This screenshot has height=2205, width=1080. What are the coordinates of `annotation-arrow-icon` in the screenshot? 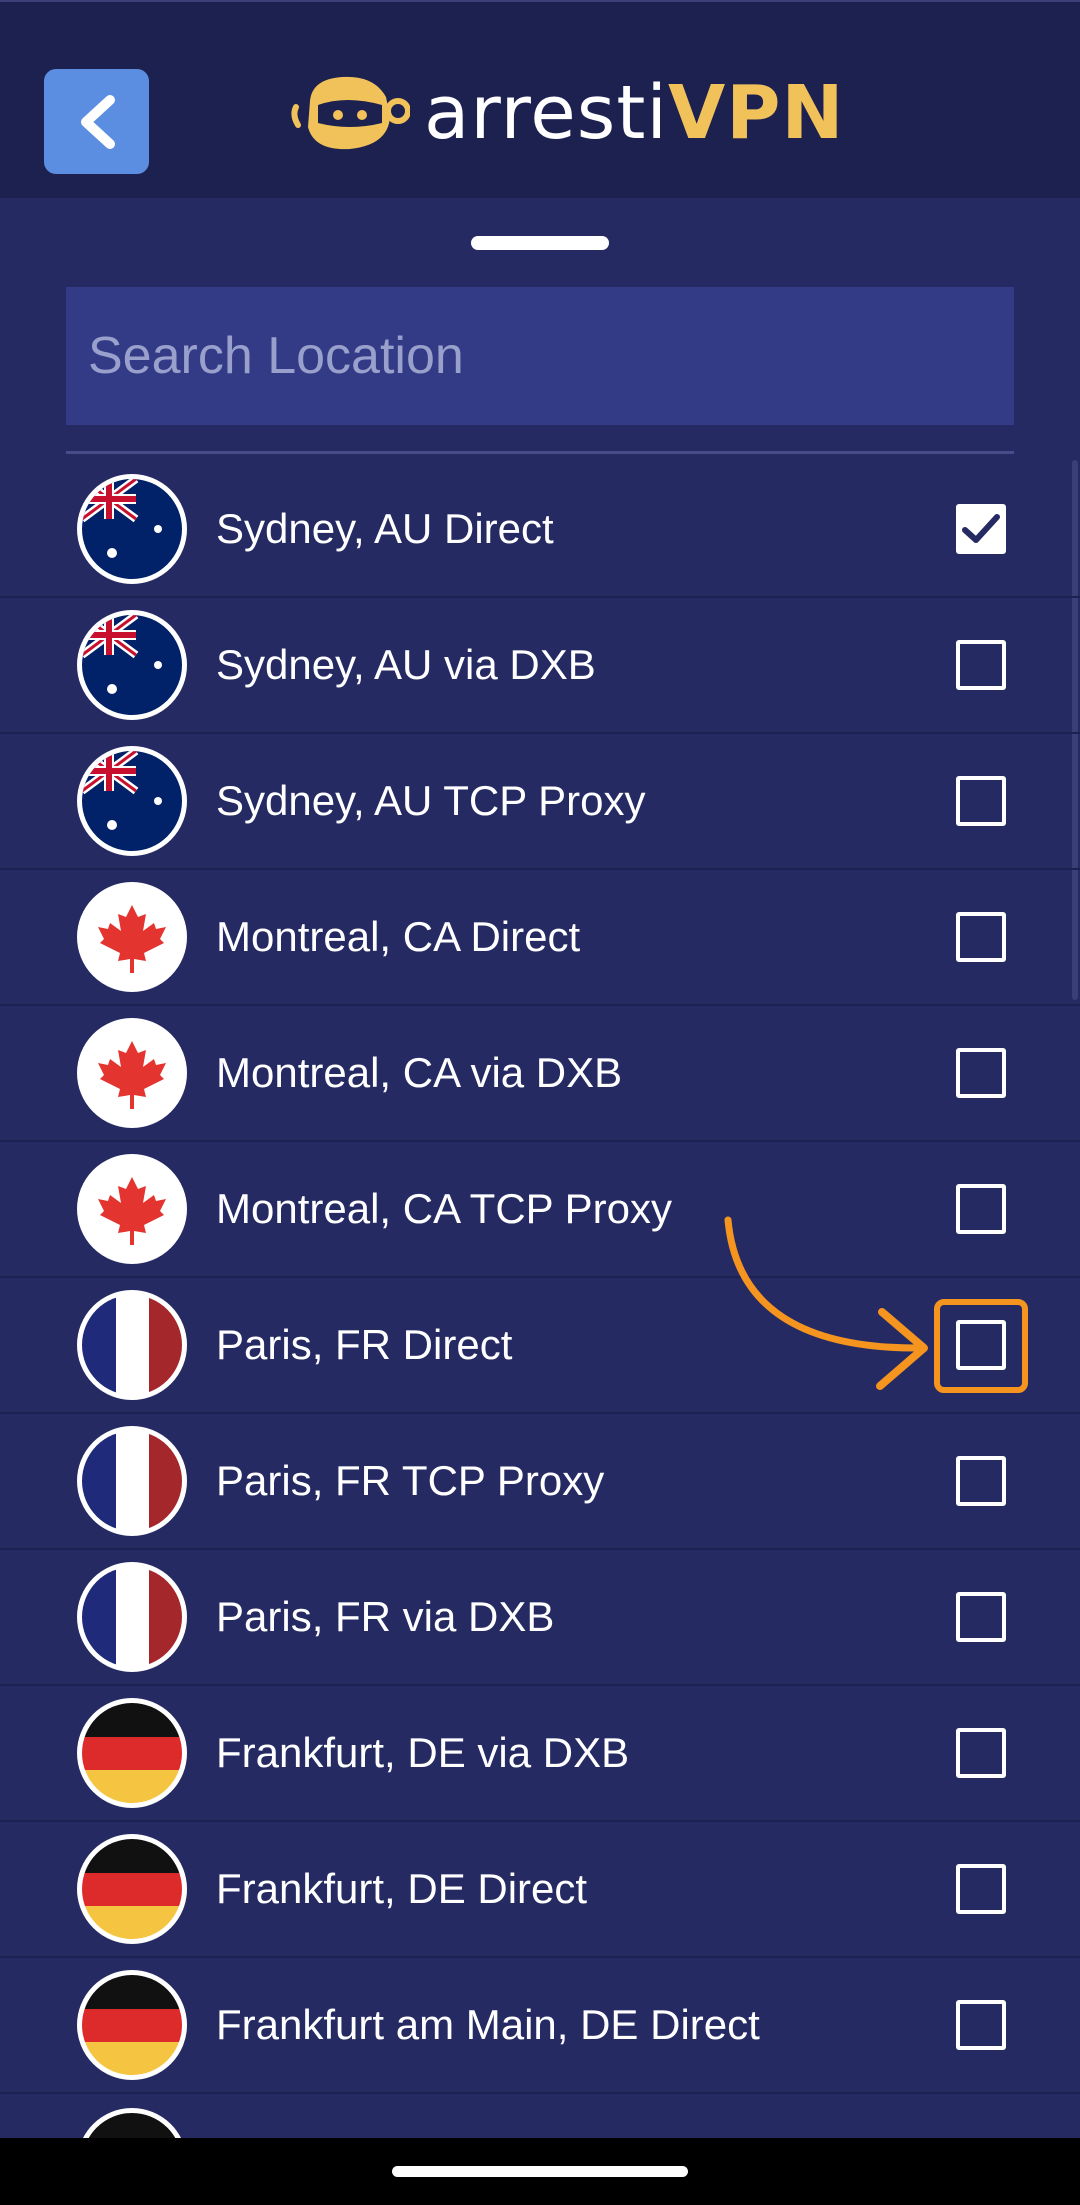 It's located at (826, 1303).